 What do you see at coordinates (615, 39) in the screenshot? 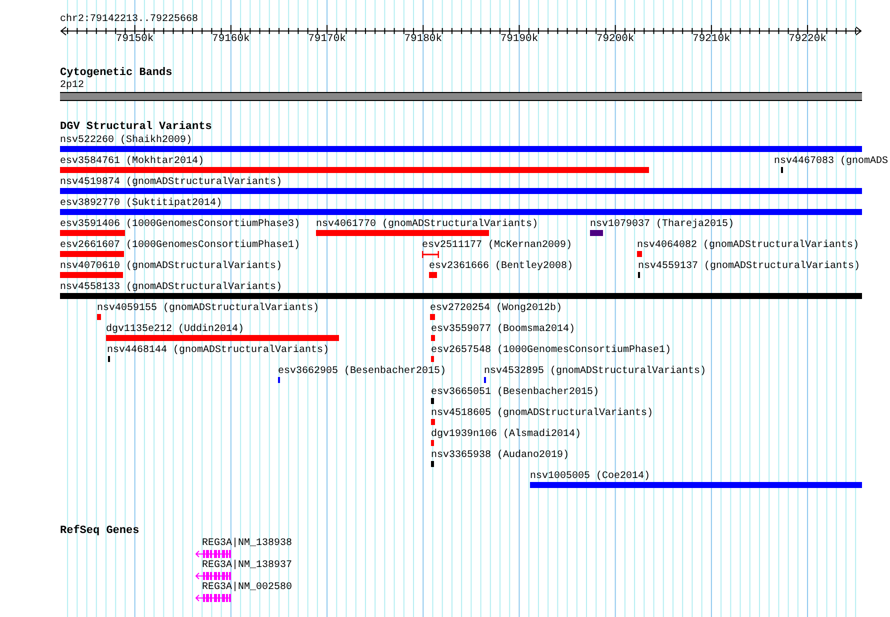
I see `tick-label: 79200k` at bounding box center [615, 39].